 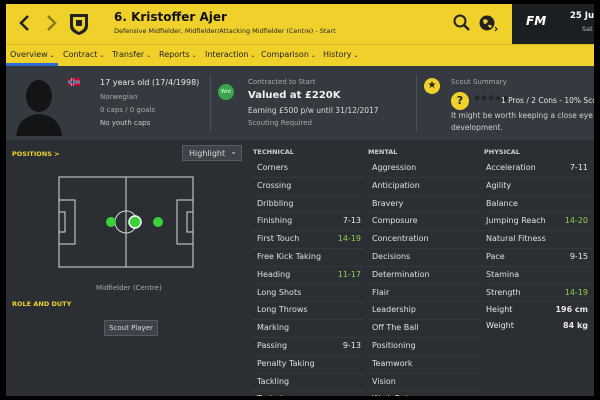 What do you see at coordinates (424, 347) in the screenshot?
I see `mental-attribute-row: Positioning` at bounding box center [424, 347].